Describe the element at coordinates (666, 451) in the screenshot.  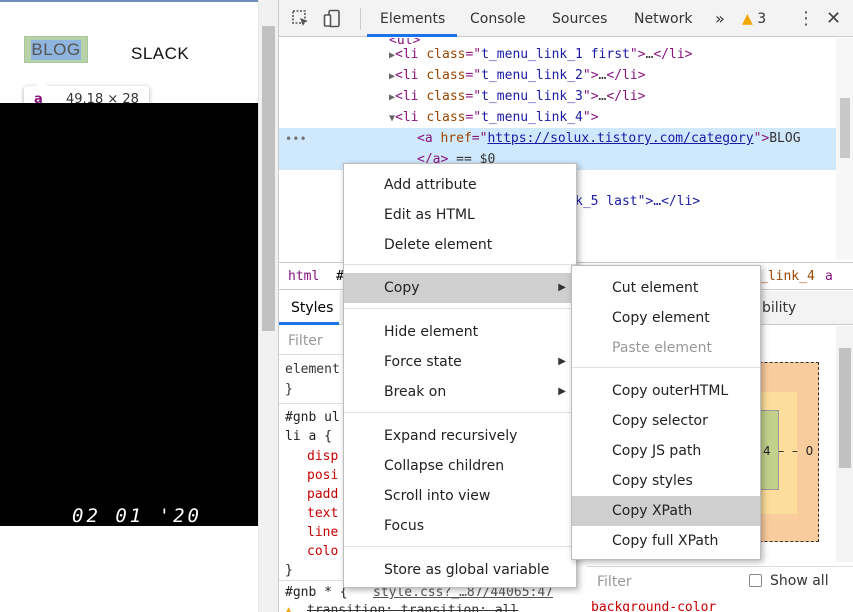
I see `menu-copy-js-path: Copy JS path` at that location.